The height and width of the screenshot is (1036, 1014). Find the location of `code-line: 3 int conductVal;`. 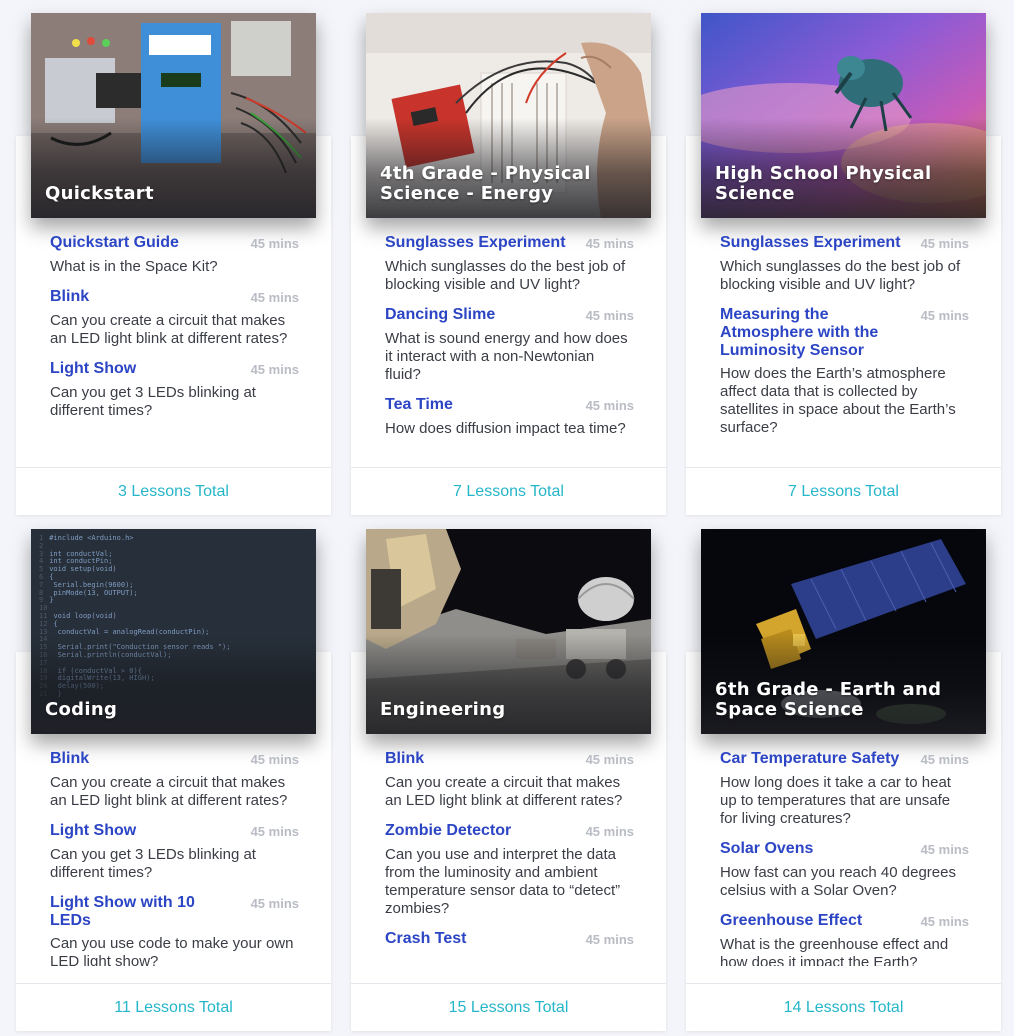

code-line: 3 int conductVal; is located at coordinates (75, 554).